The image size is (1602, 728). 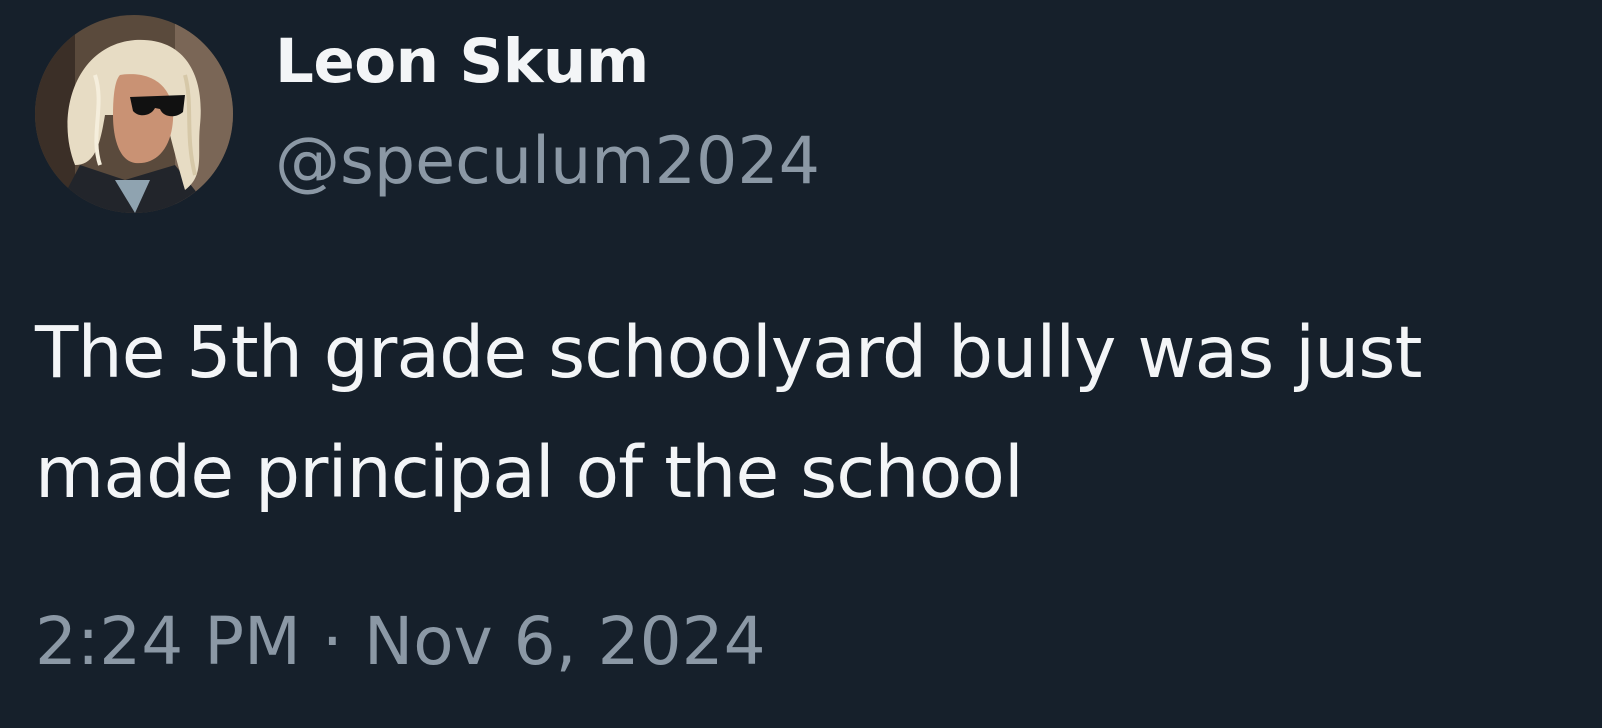 I want to click on display-name: Leon Skum, so click(x=462, y=61).